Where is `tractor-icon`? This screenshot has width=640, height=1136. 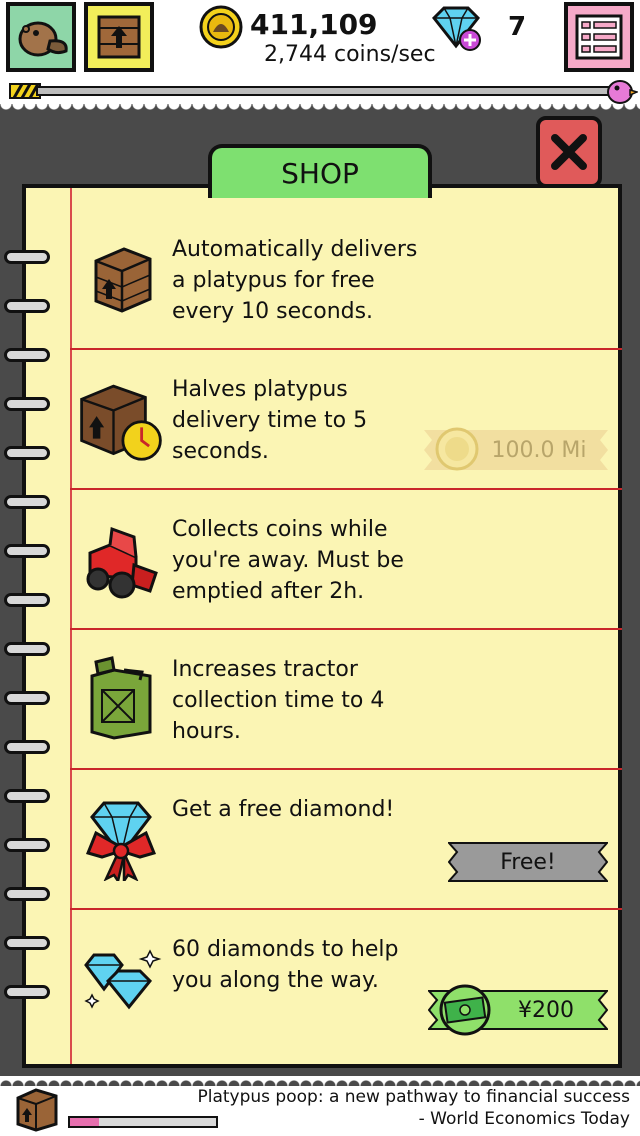
tractor-icon is located at coordinates (121, 558).